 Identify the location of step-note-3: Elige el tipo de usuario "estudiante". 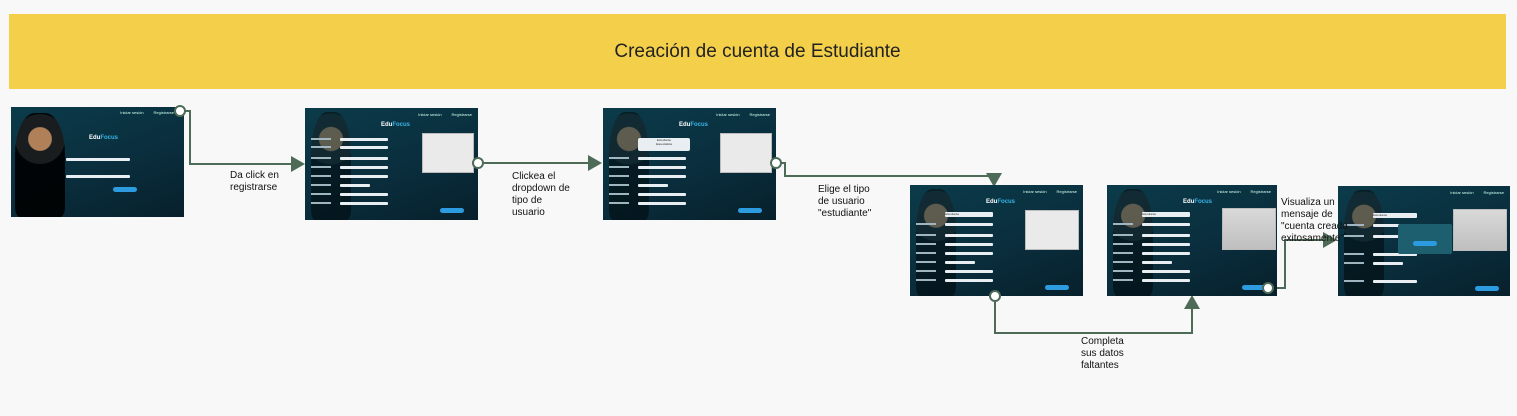
(845, 201).